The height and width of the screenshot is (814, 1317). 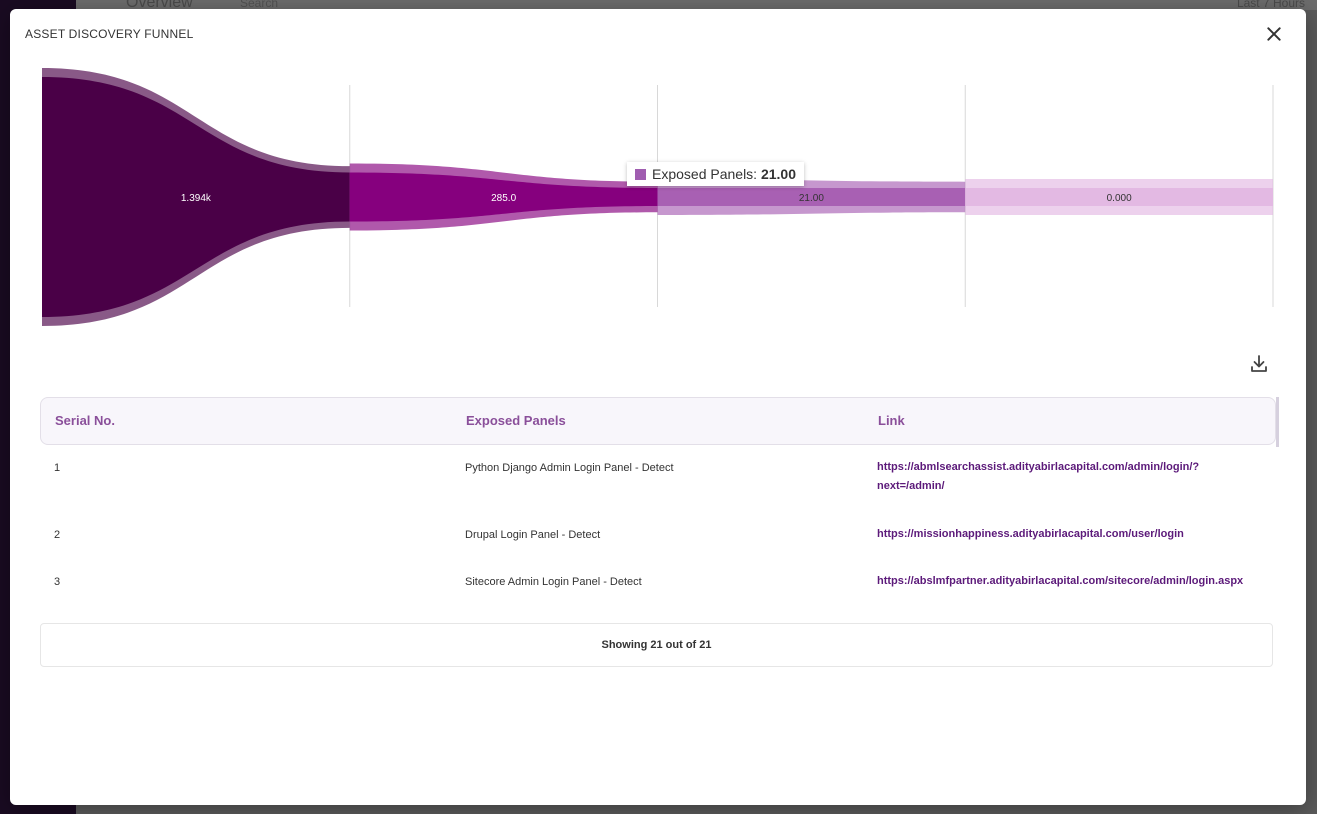 What do you see at coordinates (553, 582) in the screenshot?
I see `cell-panel: Sitecore Admin Login Panel - Detect` at bounding box center [553, 582].